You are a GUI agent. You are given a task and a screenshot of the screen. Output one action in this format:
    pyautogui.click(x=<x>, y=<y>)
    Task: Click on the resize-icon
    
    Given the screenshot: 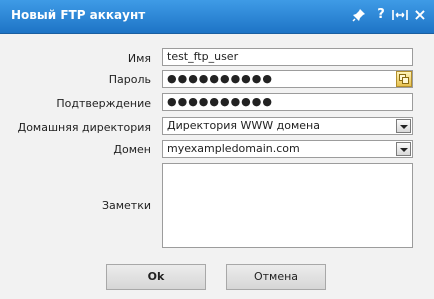 What is the action you would take?
    pyautogui.click(x=400, y=15)
    